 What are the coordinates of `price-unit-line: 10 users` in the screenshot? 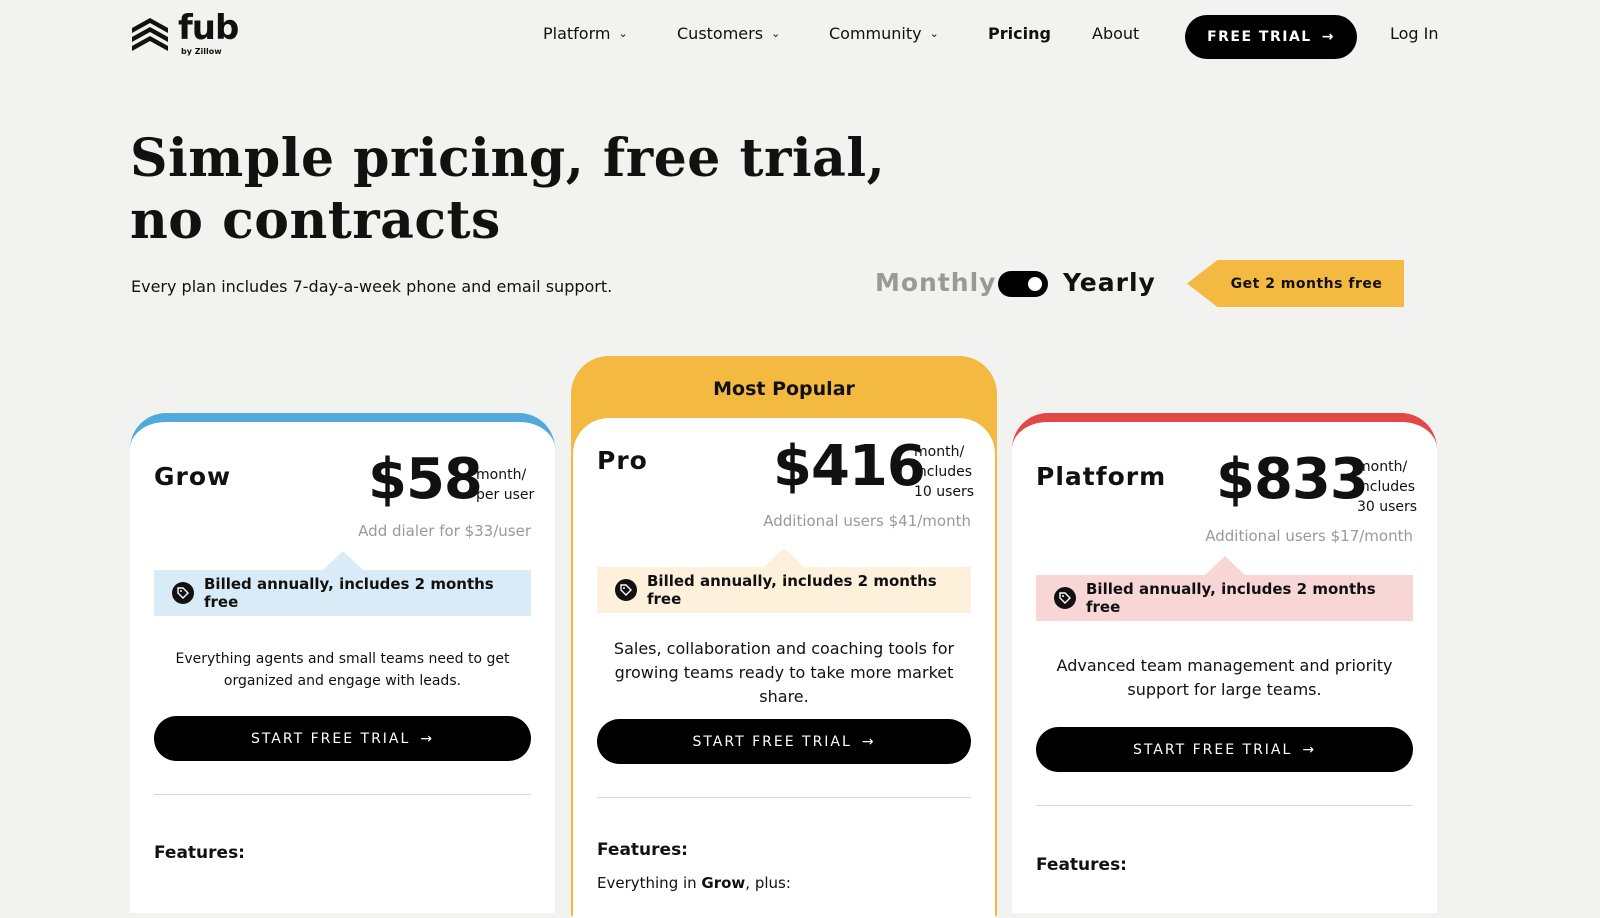 It's located at (944, 492).